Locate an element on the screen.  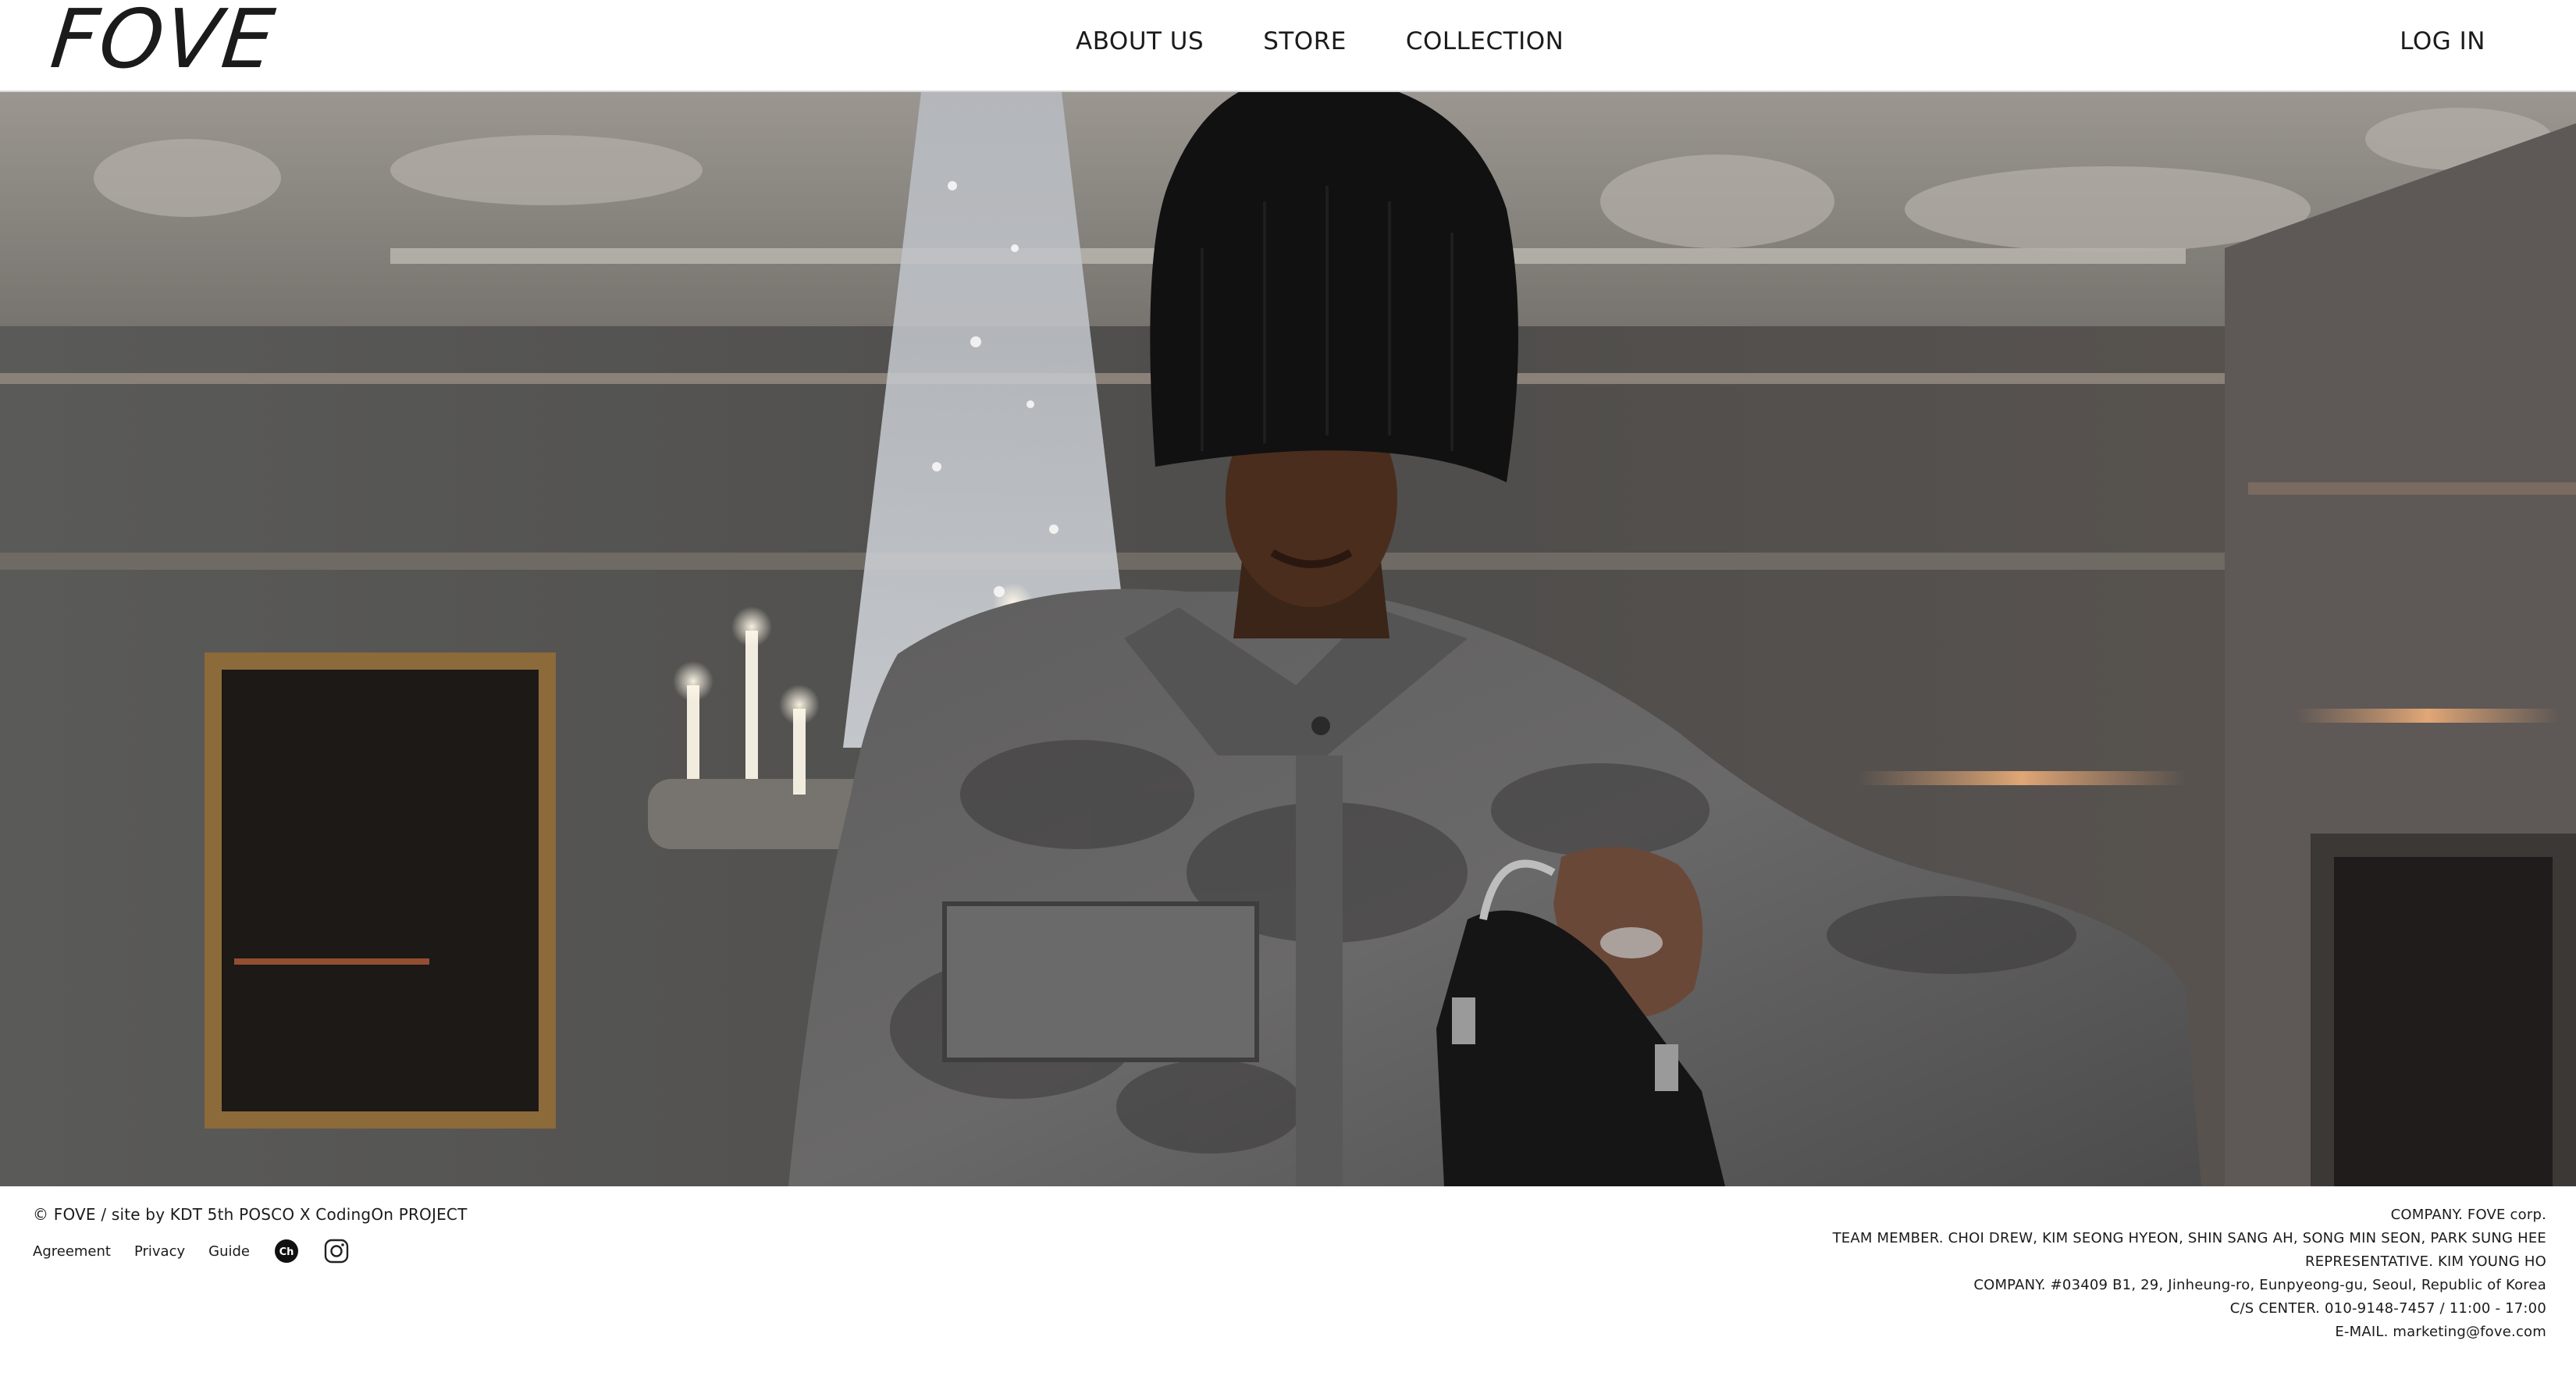
footer-links: Agreement Privacy Guide Ch is located at coordinates (203, 1251).